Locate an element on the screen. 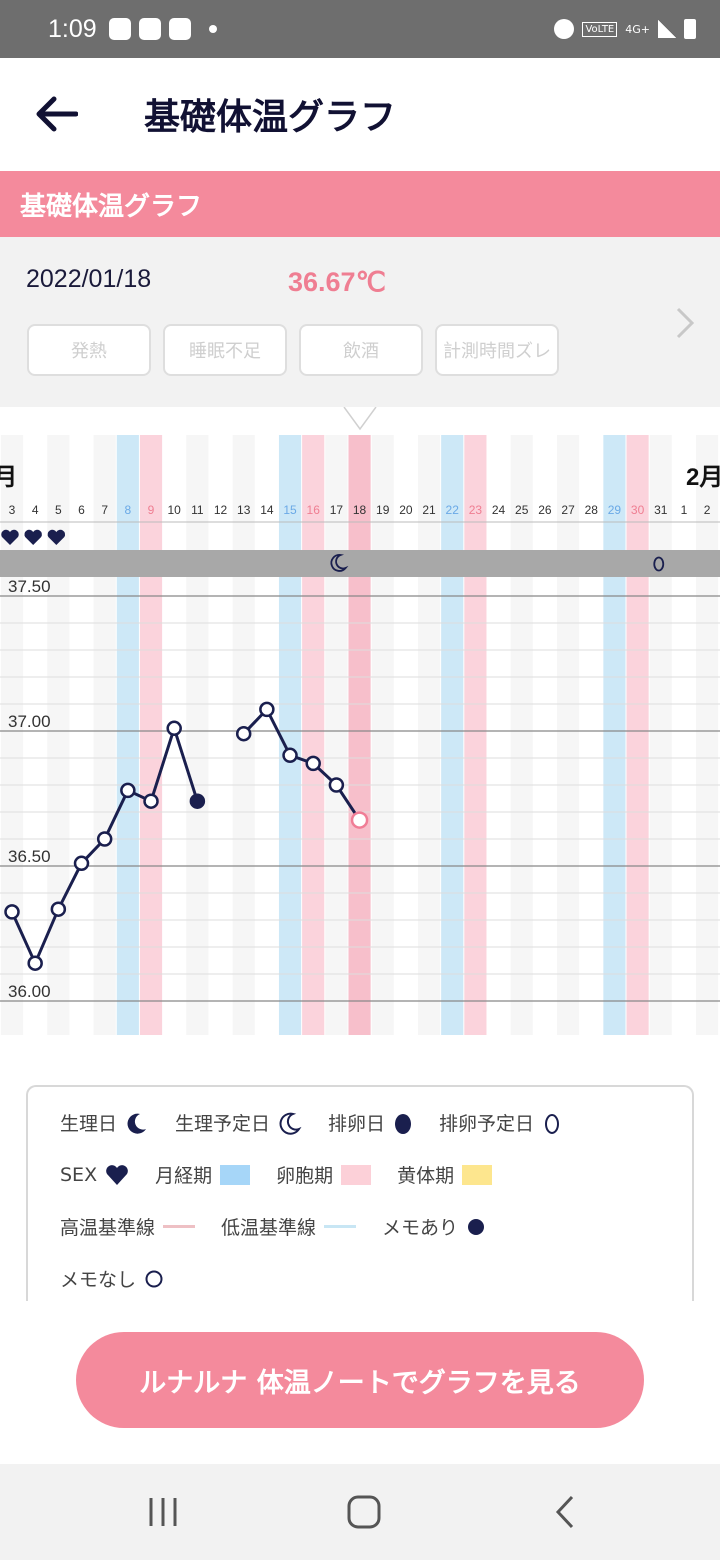  y-axis-label: 37.00 is located at coordinates (29, 721).